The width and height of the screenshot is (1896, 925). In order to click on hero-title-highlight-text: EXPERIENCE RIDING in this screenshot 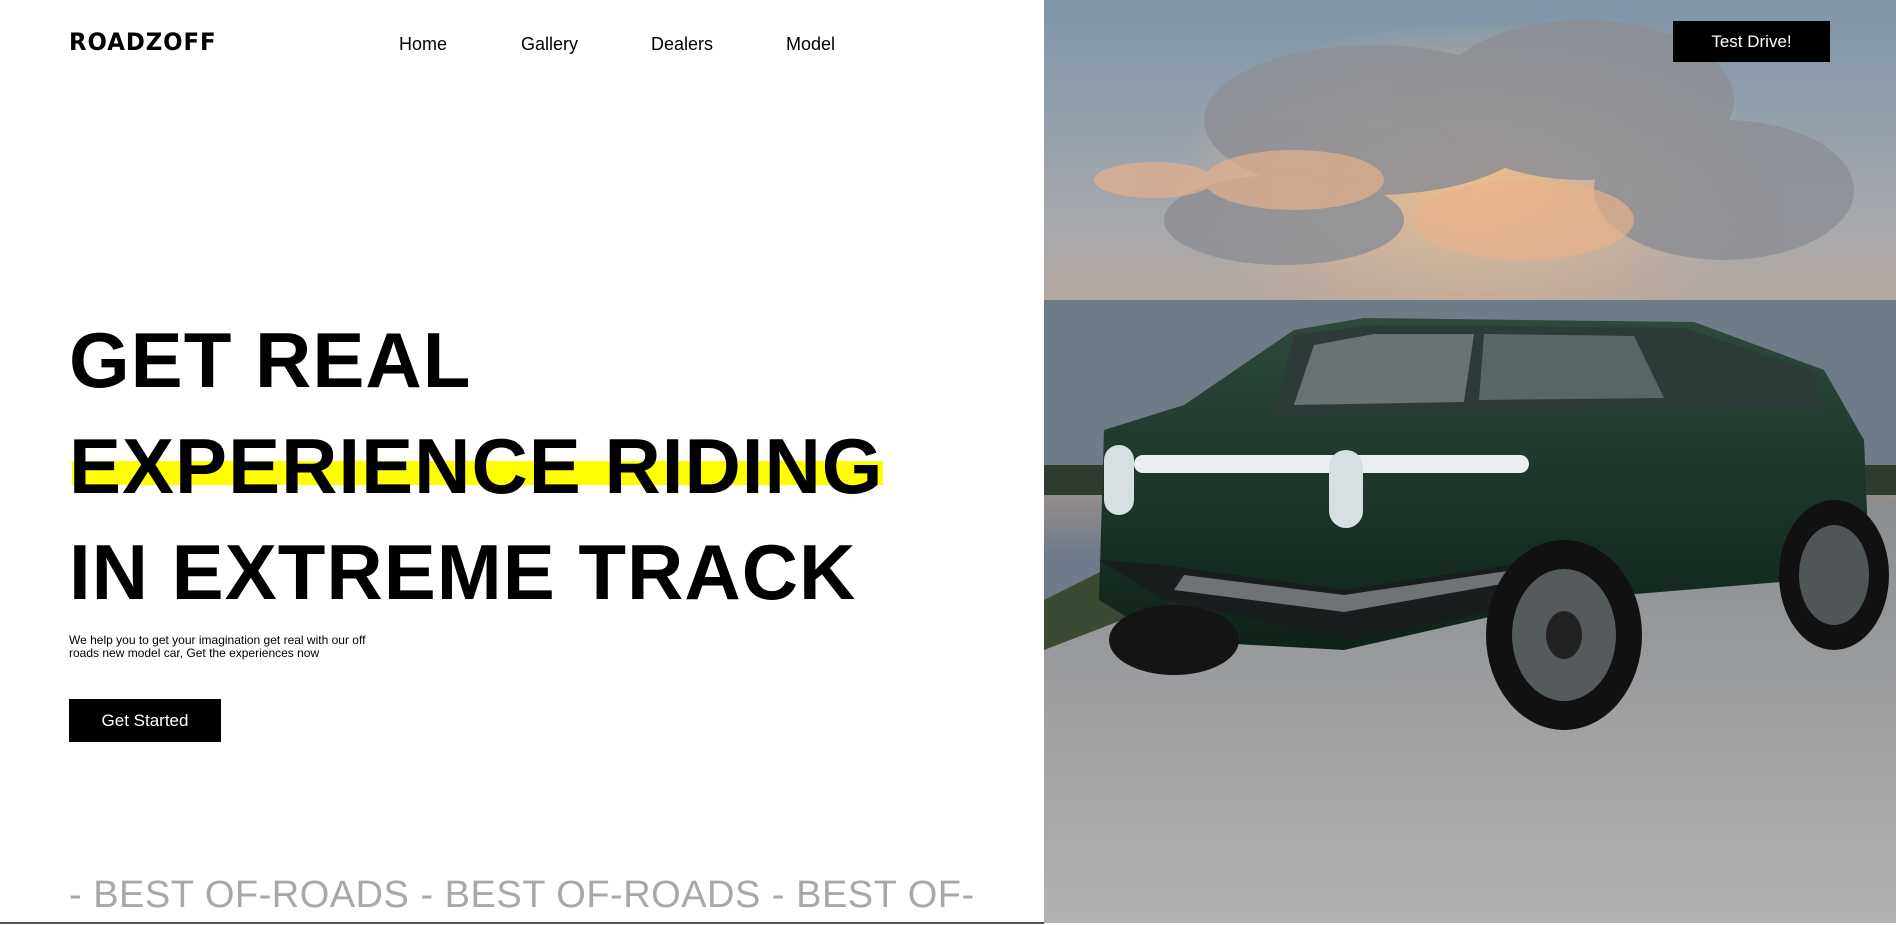, I will do `click(476, 466)`.